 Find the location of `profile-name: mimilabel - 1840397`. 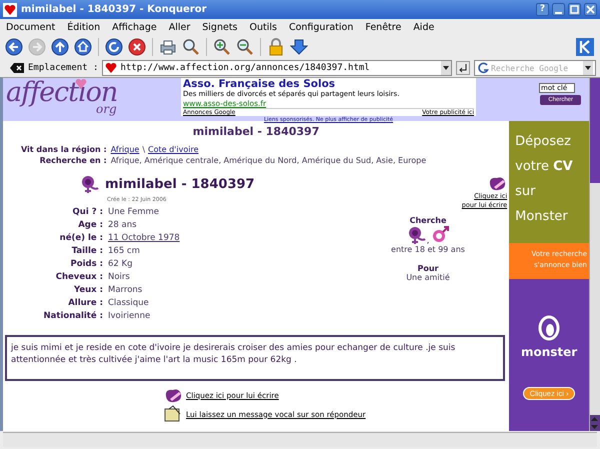

profile-name: mimilabel - 1840397 is located at coordinates (180, 184).